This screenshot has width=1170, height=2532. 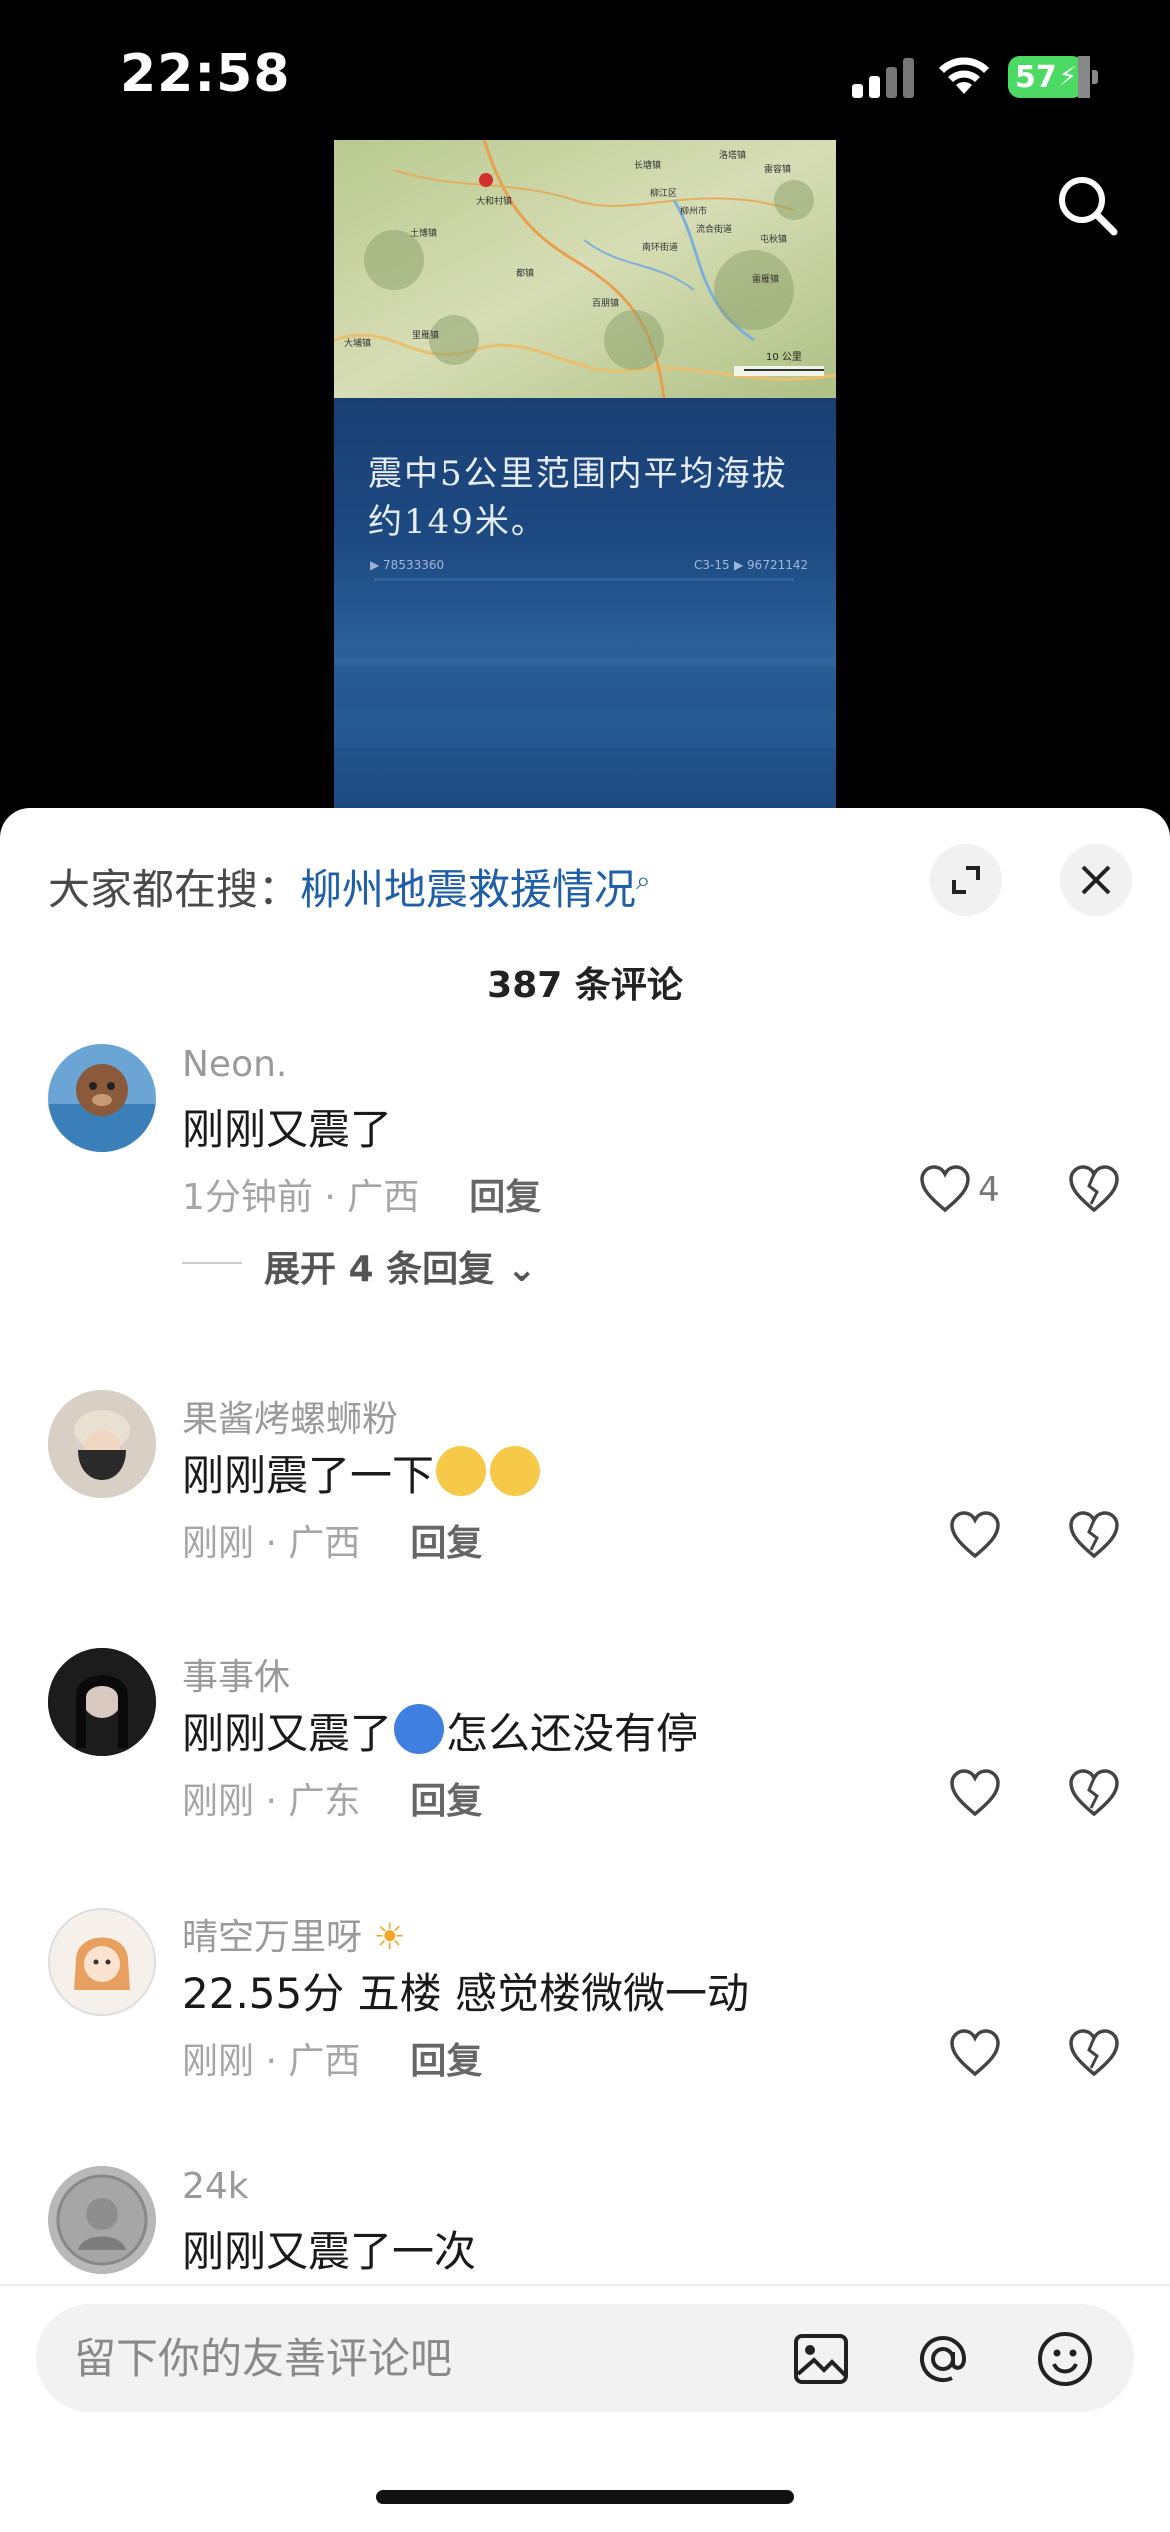 I want to click on hot-search-query: 柳州地震救援情况, so click(x=468, y=889).